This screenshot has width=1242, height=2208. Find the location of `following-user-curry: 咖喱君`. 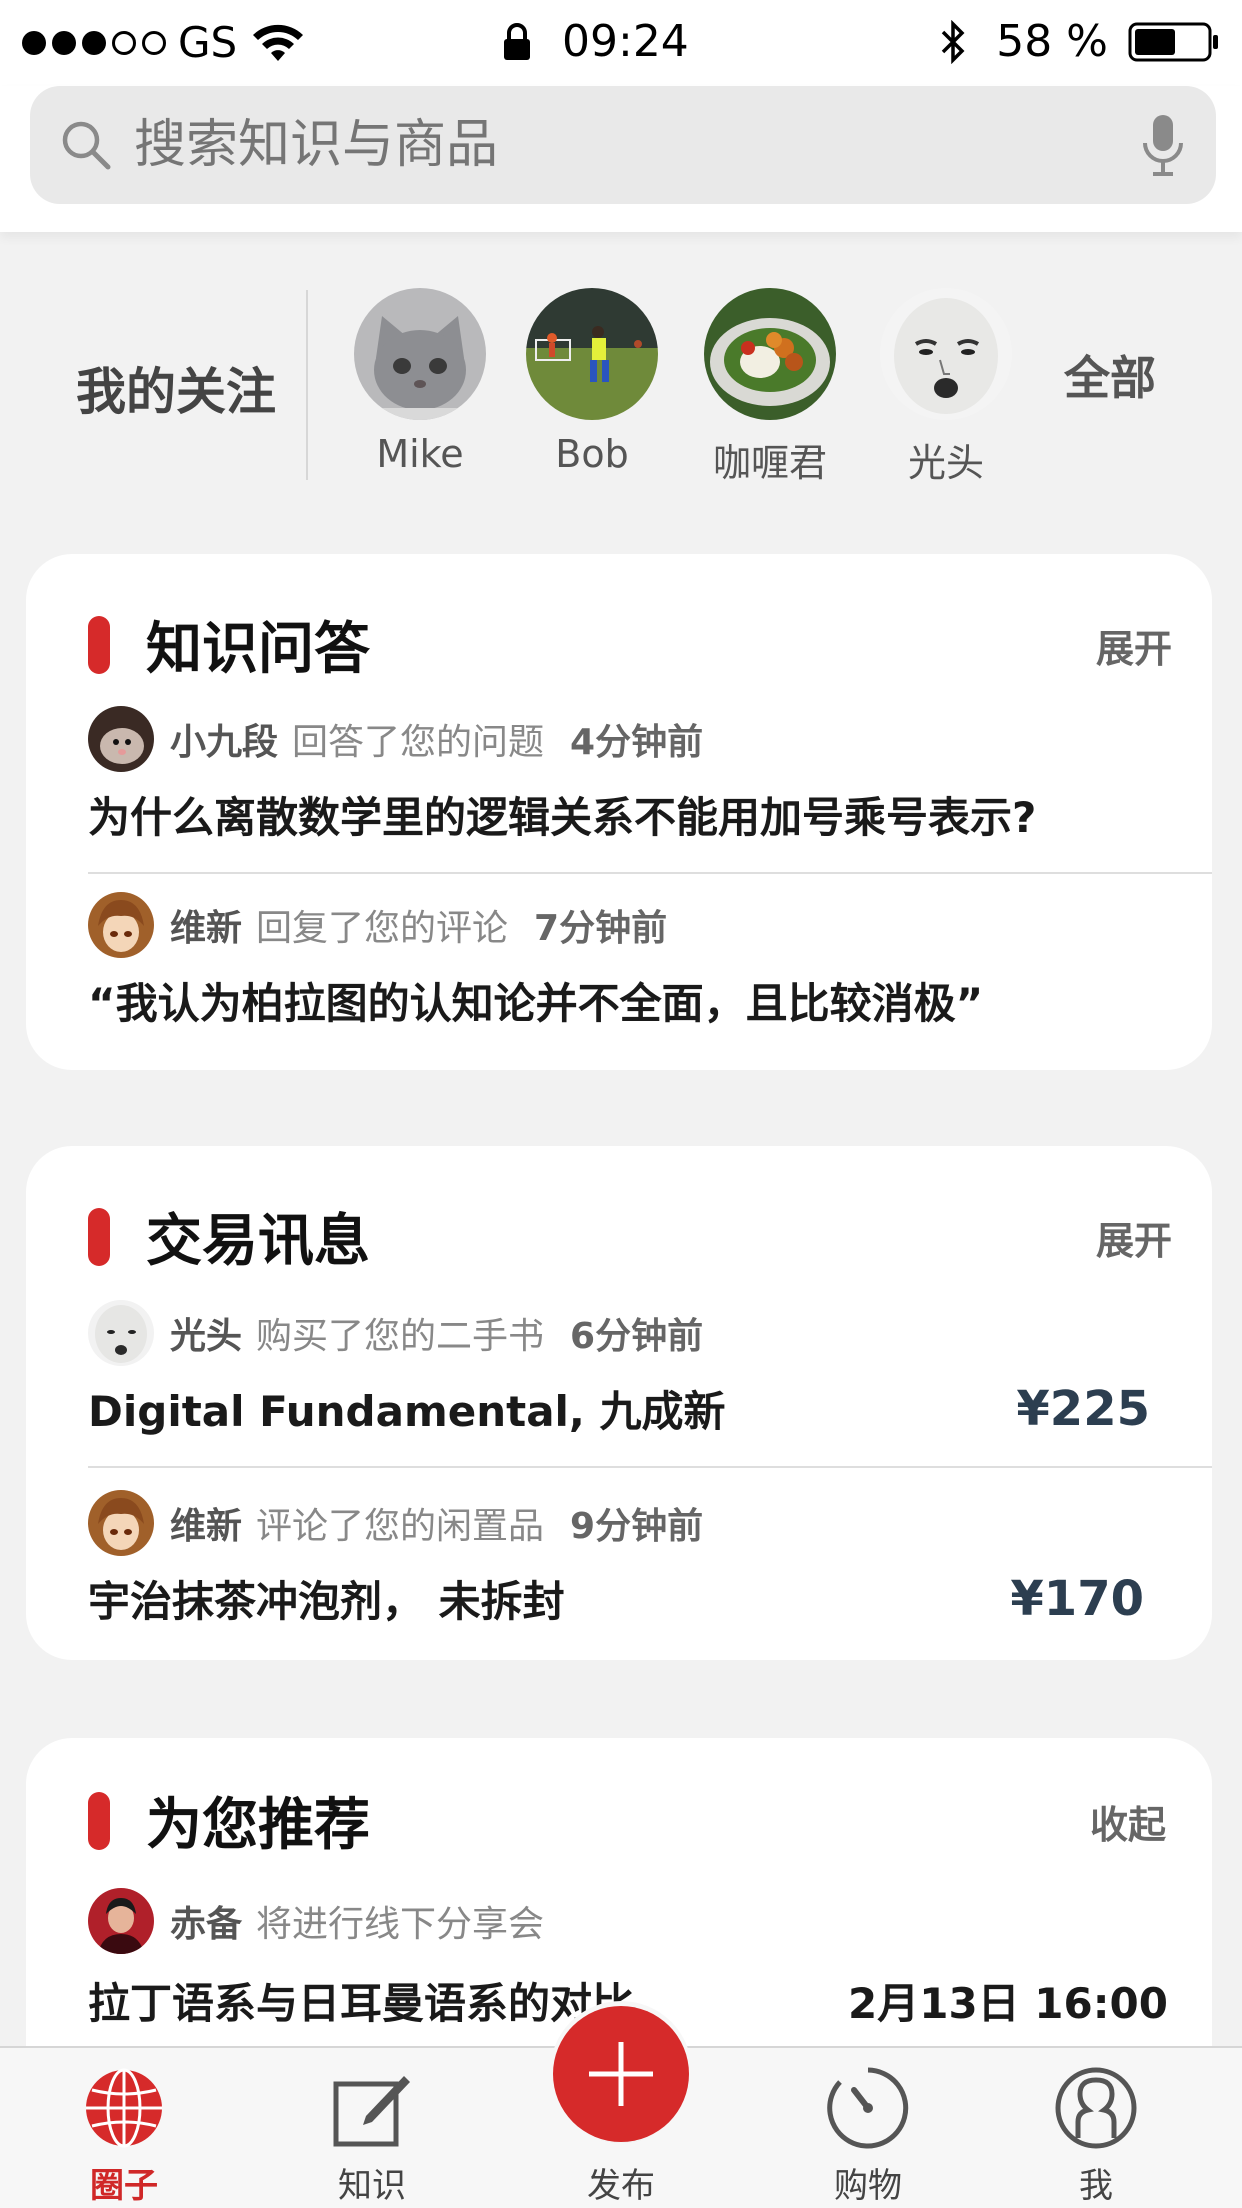

following-user-curry: 咖喱君 is located at coordinates (770, 387).